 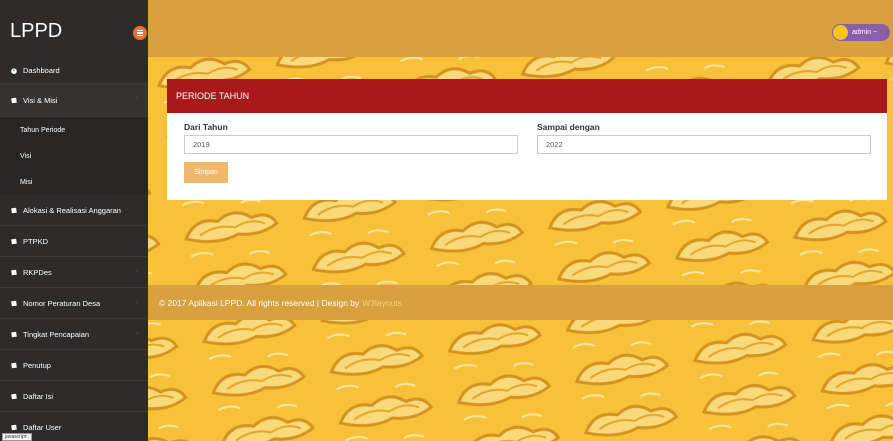 I want to click on sidebar-item-tahun-periode: Tahun Periode, so click(x=74, y=130).